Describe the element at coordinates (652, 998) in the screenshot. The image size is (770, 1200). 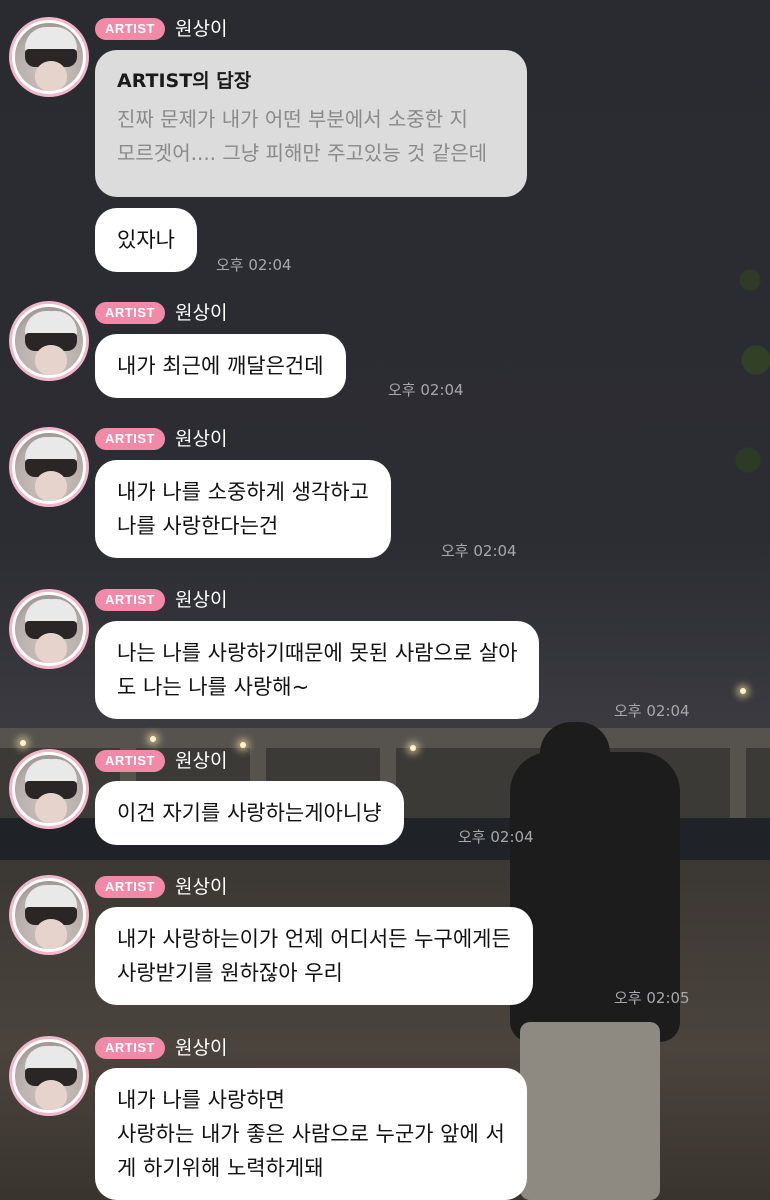
I see `message-time: 오후 02:05` at that location.